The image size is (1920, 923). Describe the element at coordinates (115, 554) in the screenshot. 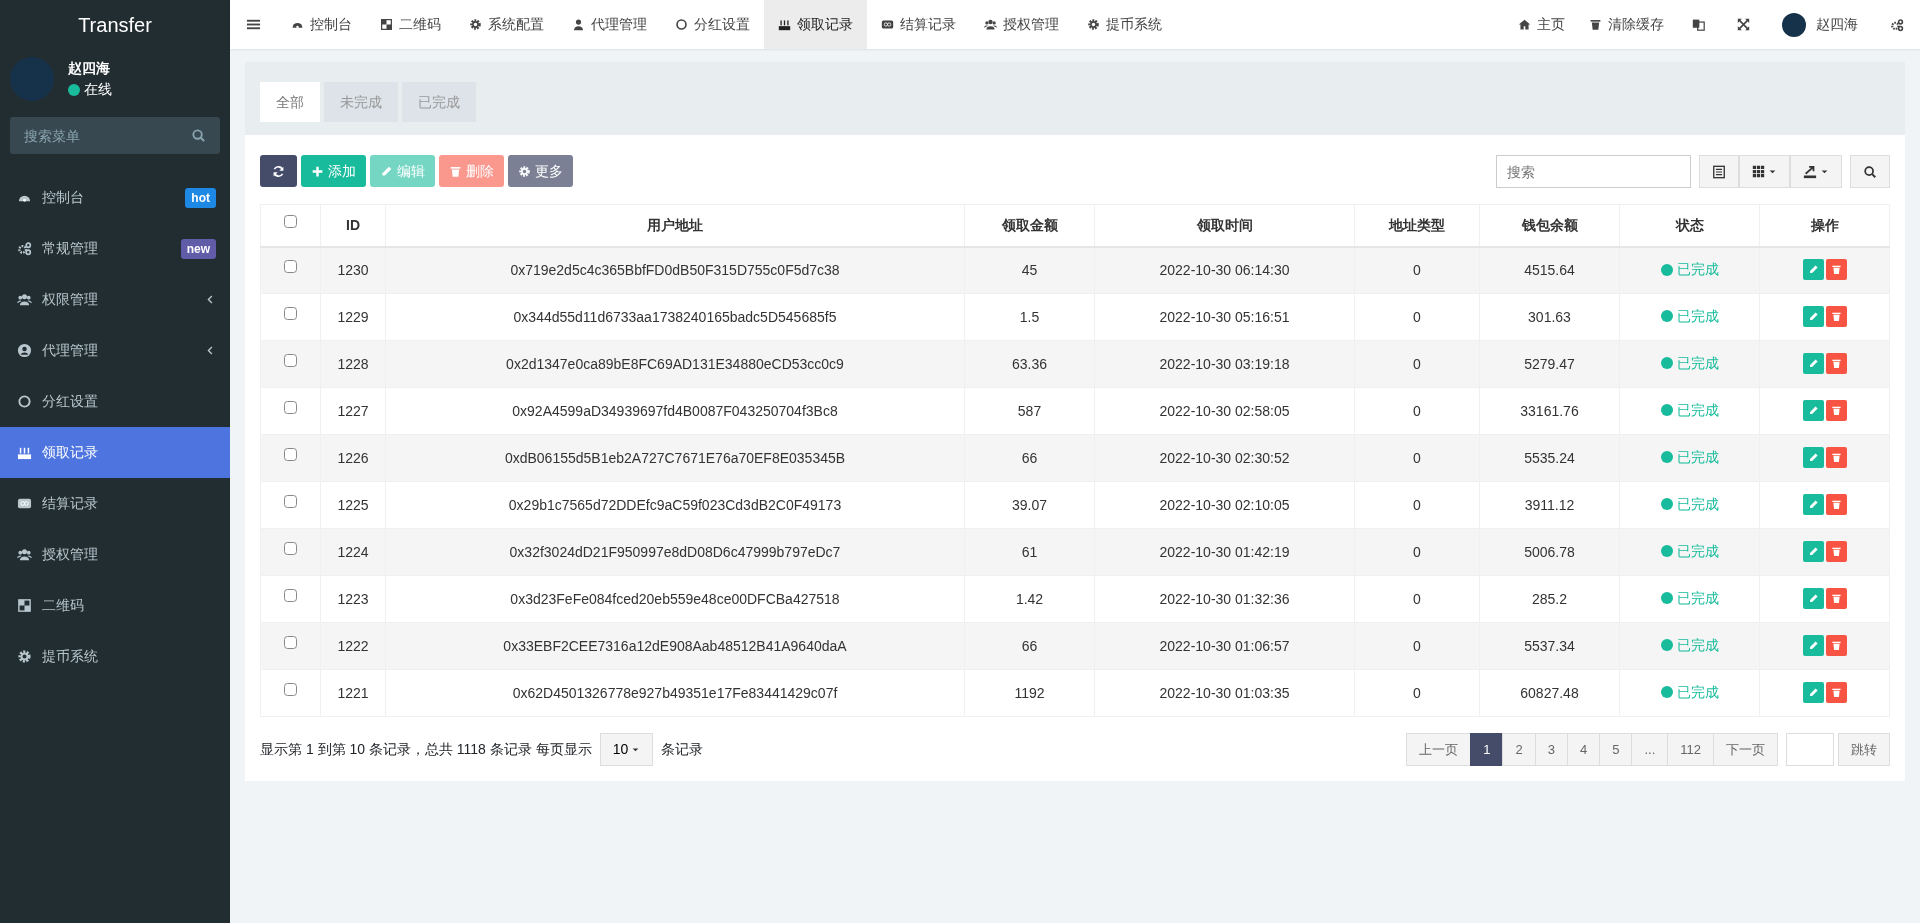

I see `sidebar-item: 授权管理` at that location.